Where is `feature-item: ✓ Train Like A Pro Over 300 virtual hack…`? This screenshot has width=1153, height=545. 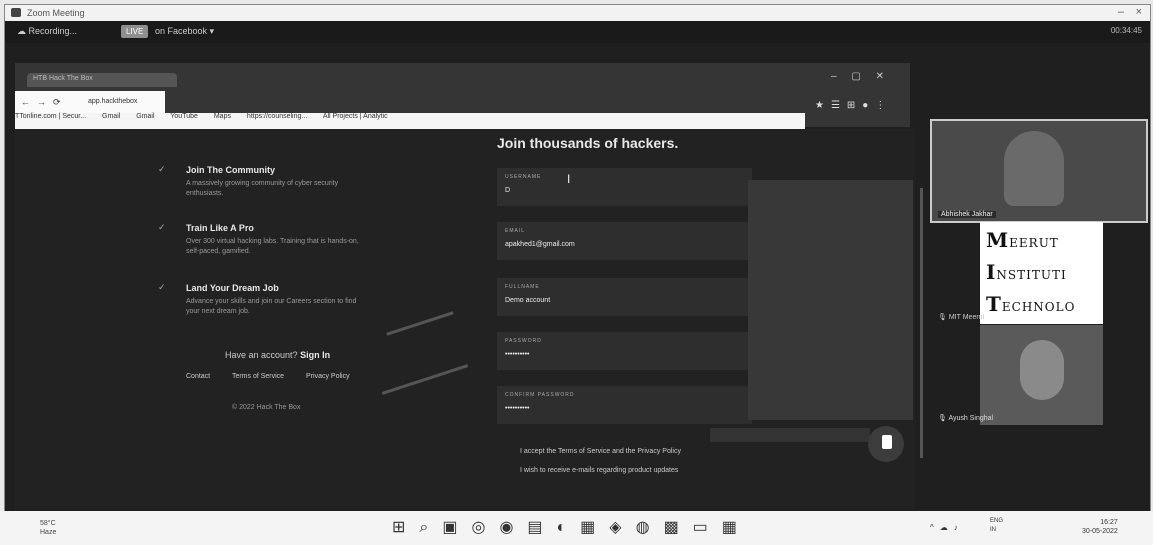
feature-item: ✓ Train Like A Pro Over 300 virtual hack… is located at coordinates (262, 239).